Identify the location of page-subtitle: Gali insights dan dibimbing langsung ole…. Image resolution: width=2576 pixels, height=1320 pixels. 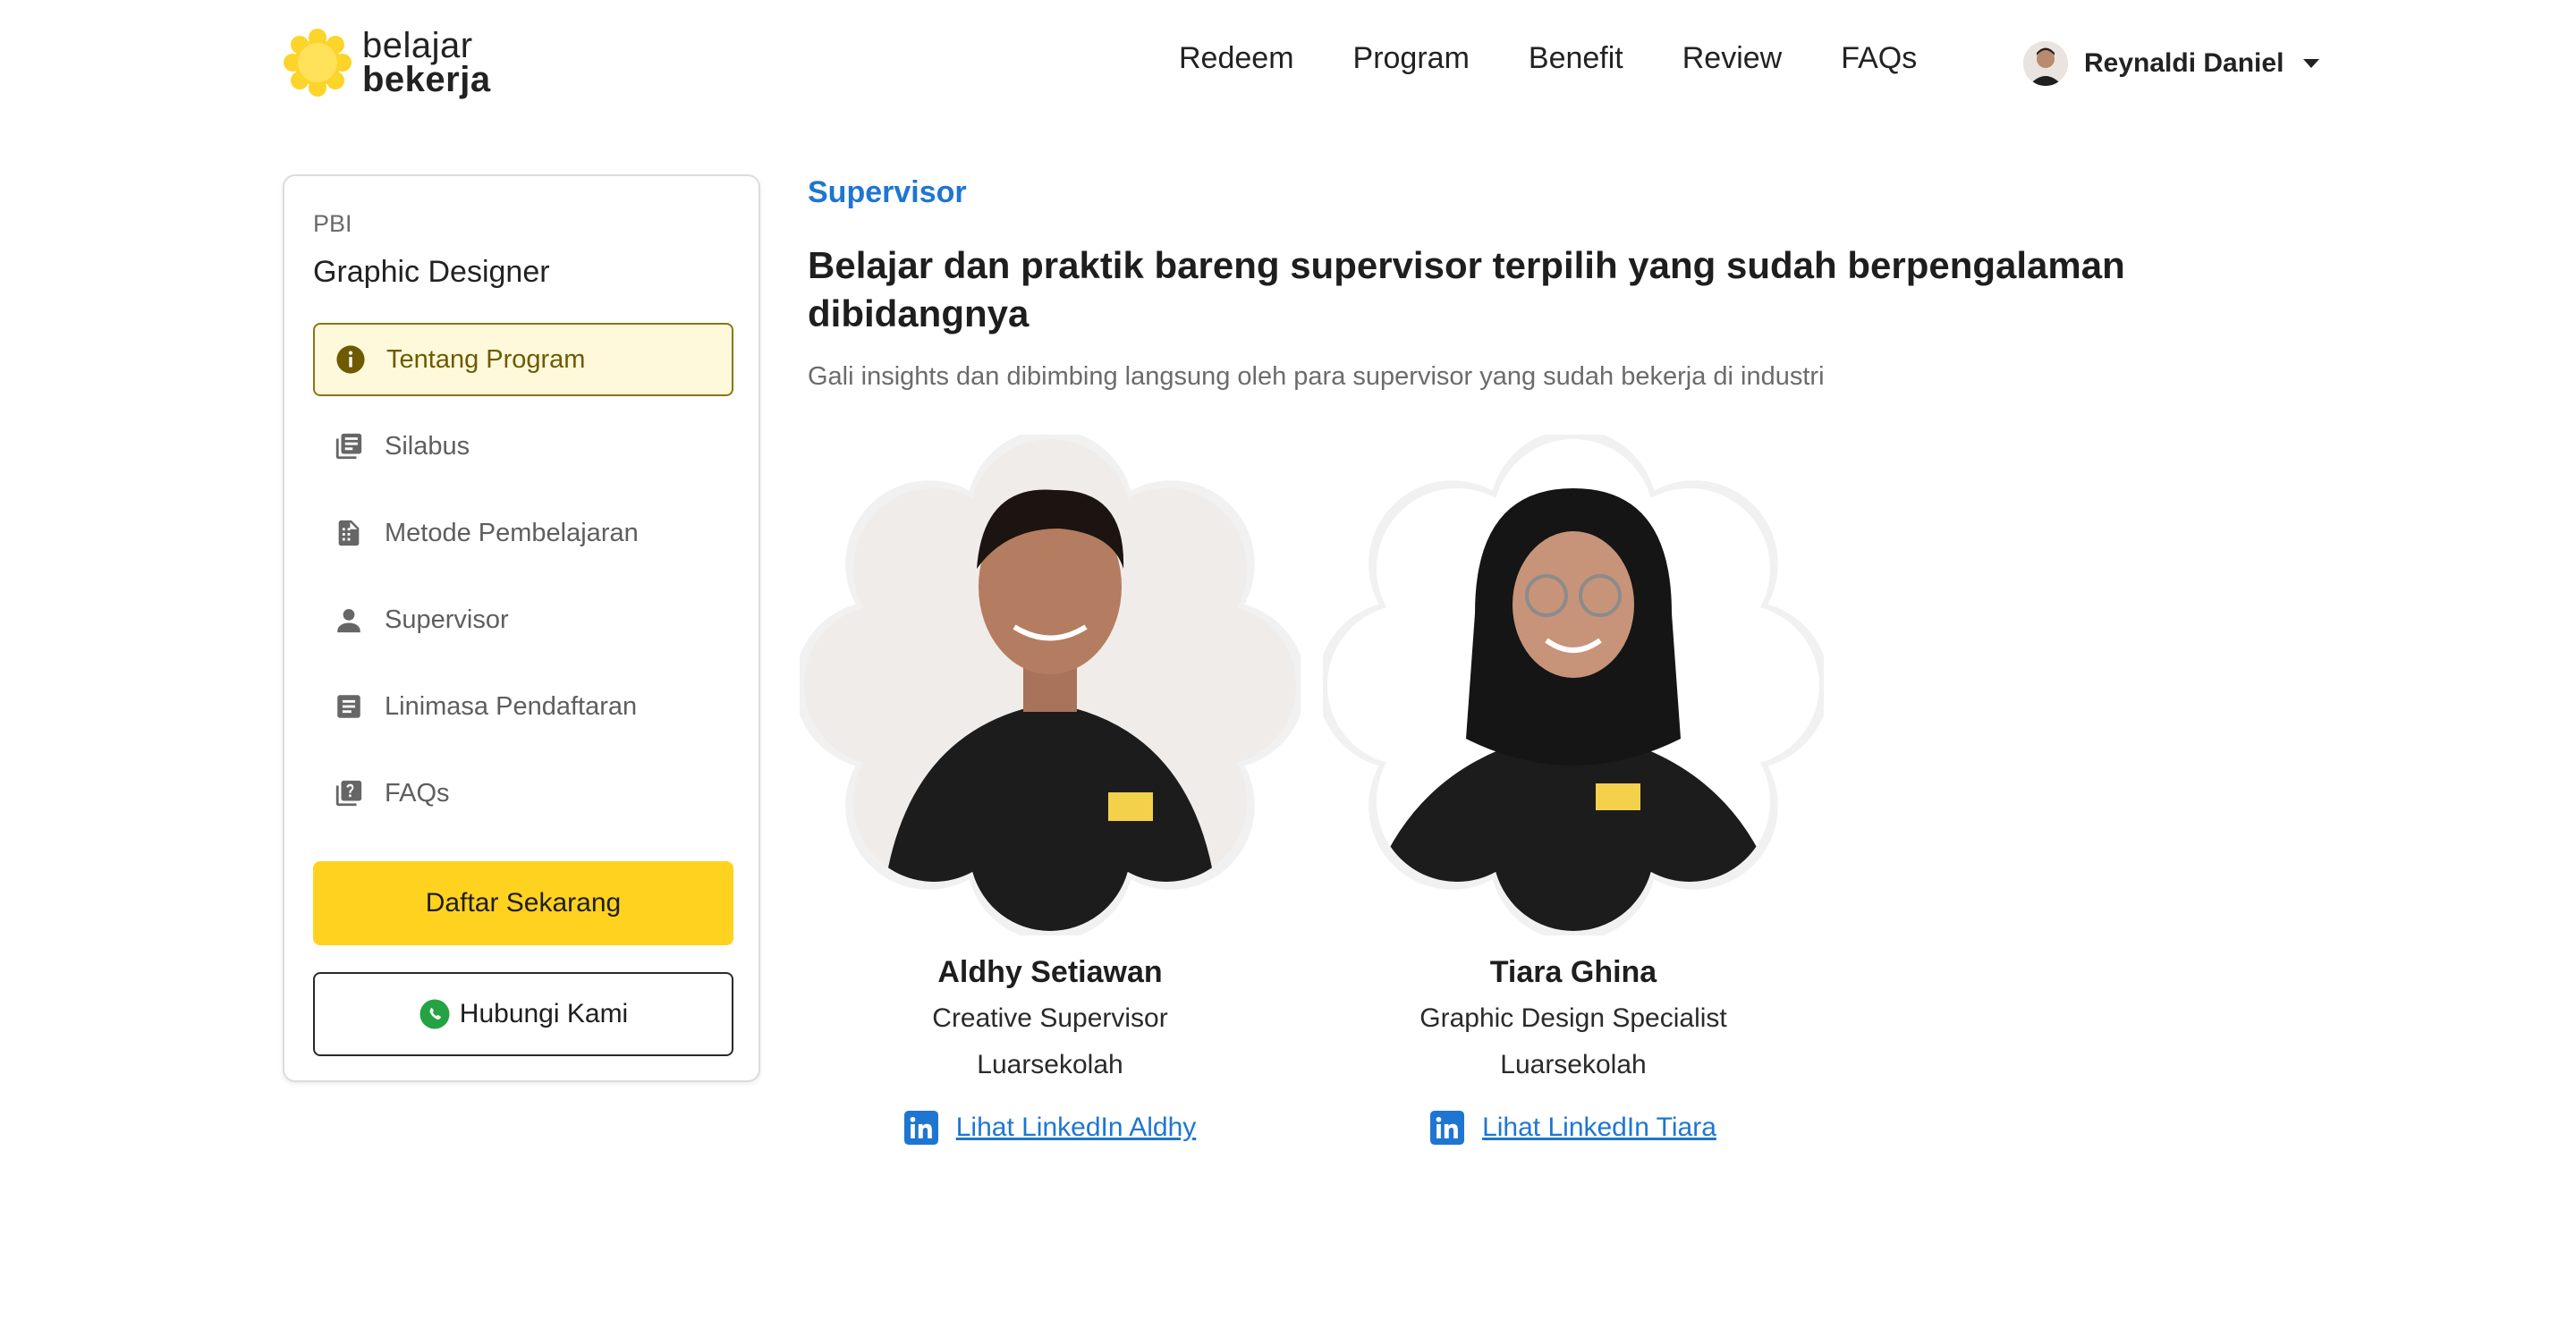
(1316, 376).